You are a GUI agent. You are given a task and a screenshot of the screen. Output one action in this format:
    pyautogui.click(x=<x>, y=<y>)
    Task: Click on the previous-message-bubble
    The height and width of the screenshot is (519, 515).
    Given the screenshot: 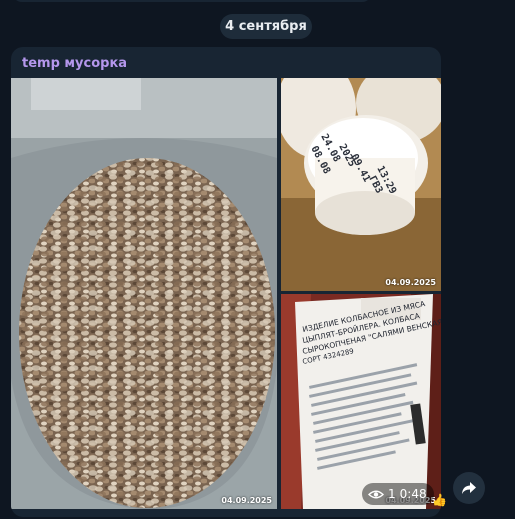 What is the action you would take?
    pyautogui.click(x=192, y=1)
    